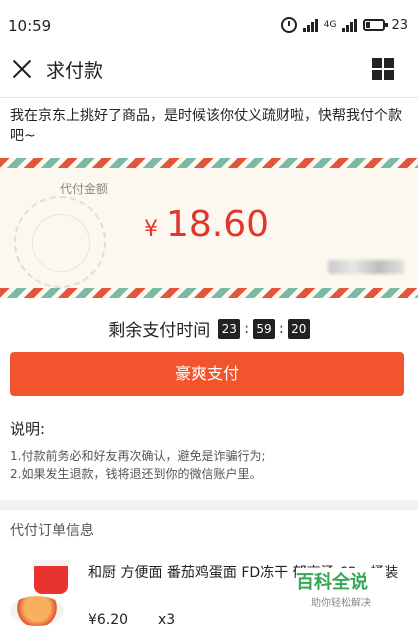  Describe the element at coordinates (399, 25) in the screenshot. I see `battery-level: 23` at that location.